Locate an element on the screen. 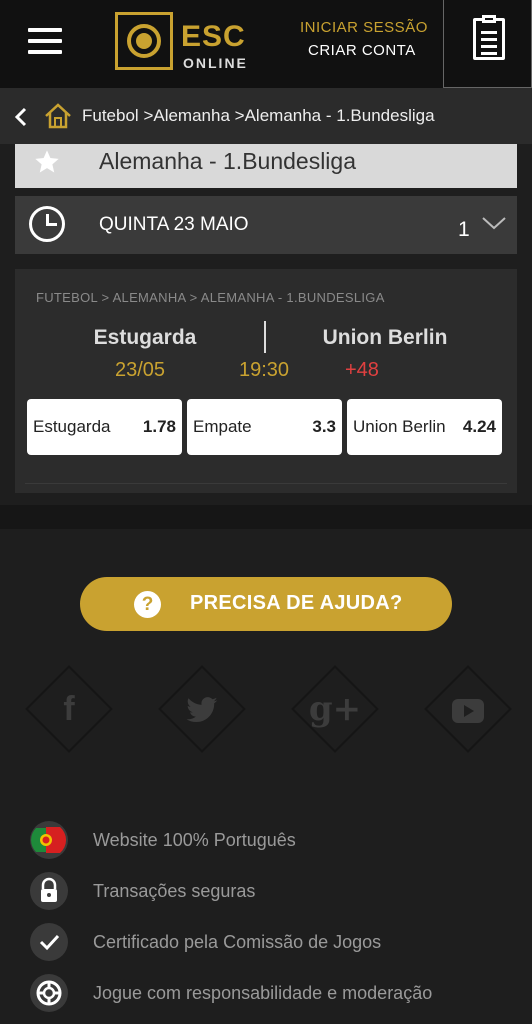 This screenshot has width=532, height=1024. odd-button-away: Union Berlin 4.24 is located at coordinates (424, 427).